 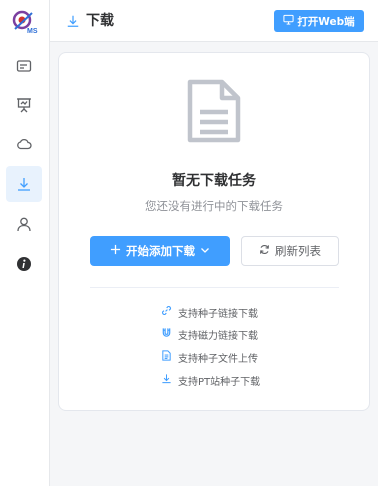 I want to click on feature-item: 支持种子链接下载, so click(x=209, y=312).